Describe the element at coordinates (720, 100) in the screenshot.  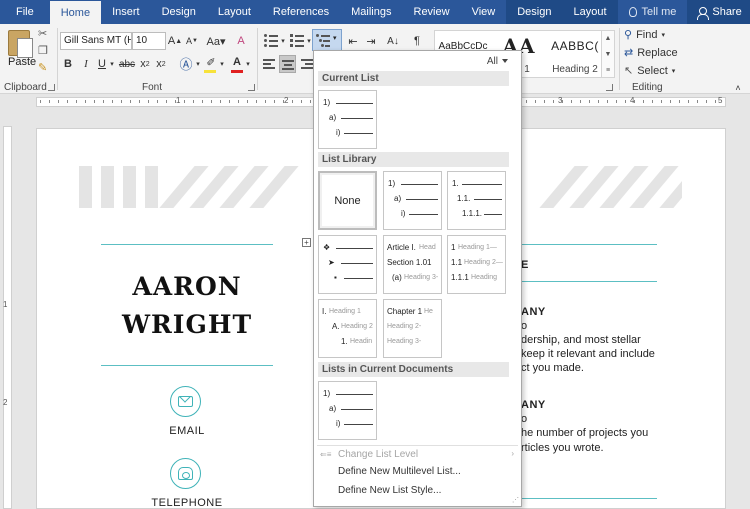
I see `ruler-number: 5` at that location.